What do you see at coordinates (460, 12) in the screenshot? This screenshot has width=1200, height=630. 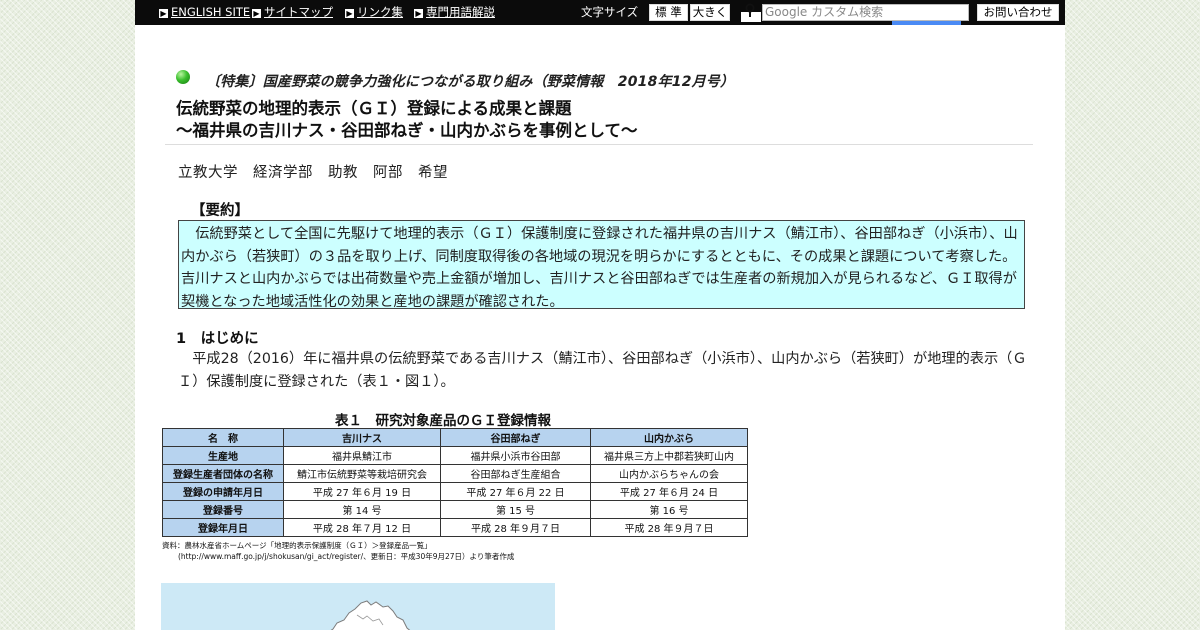 I see `link-label: 専門用語解説` at bounding box center [460, 12].